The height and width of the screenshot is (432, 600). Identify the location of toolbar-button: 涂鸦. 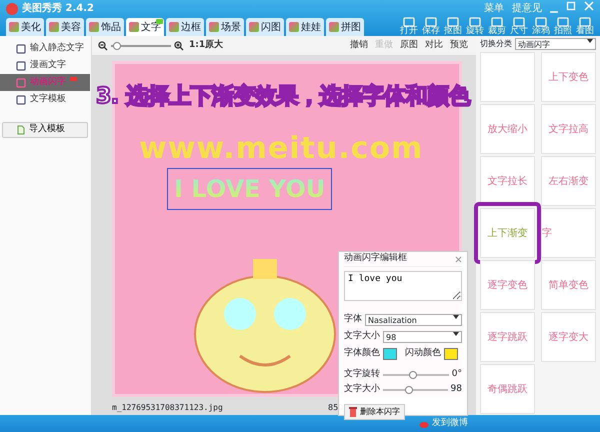
(541, 26).